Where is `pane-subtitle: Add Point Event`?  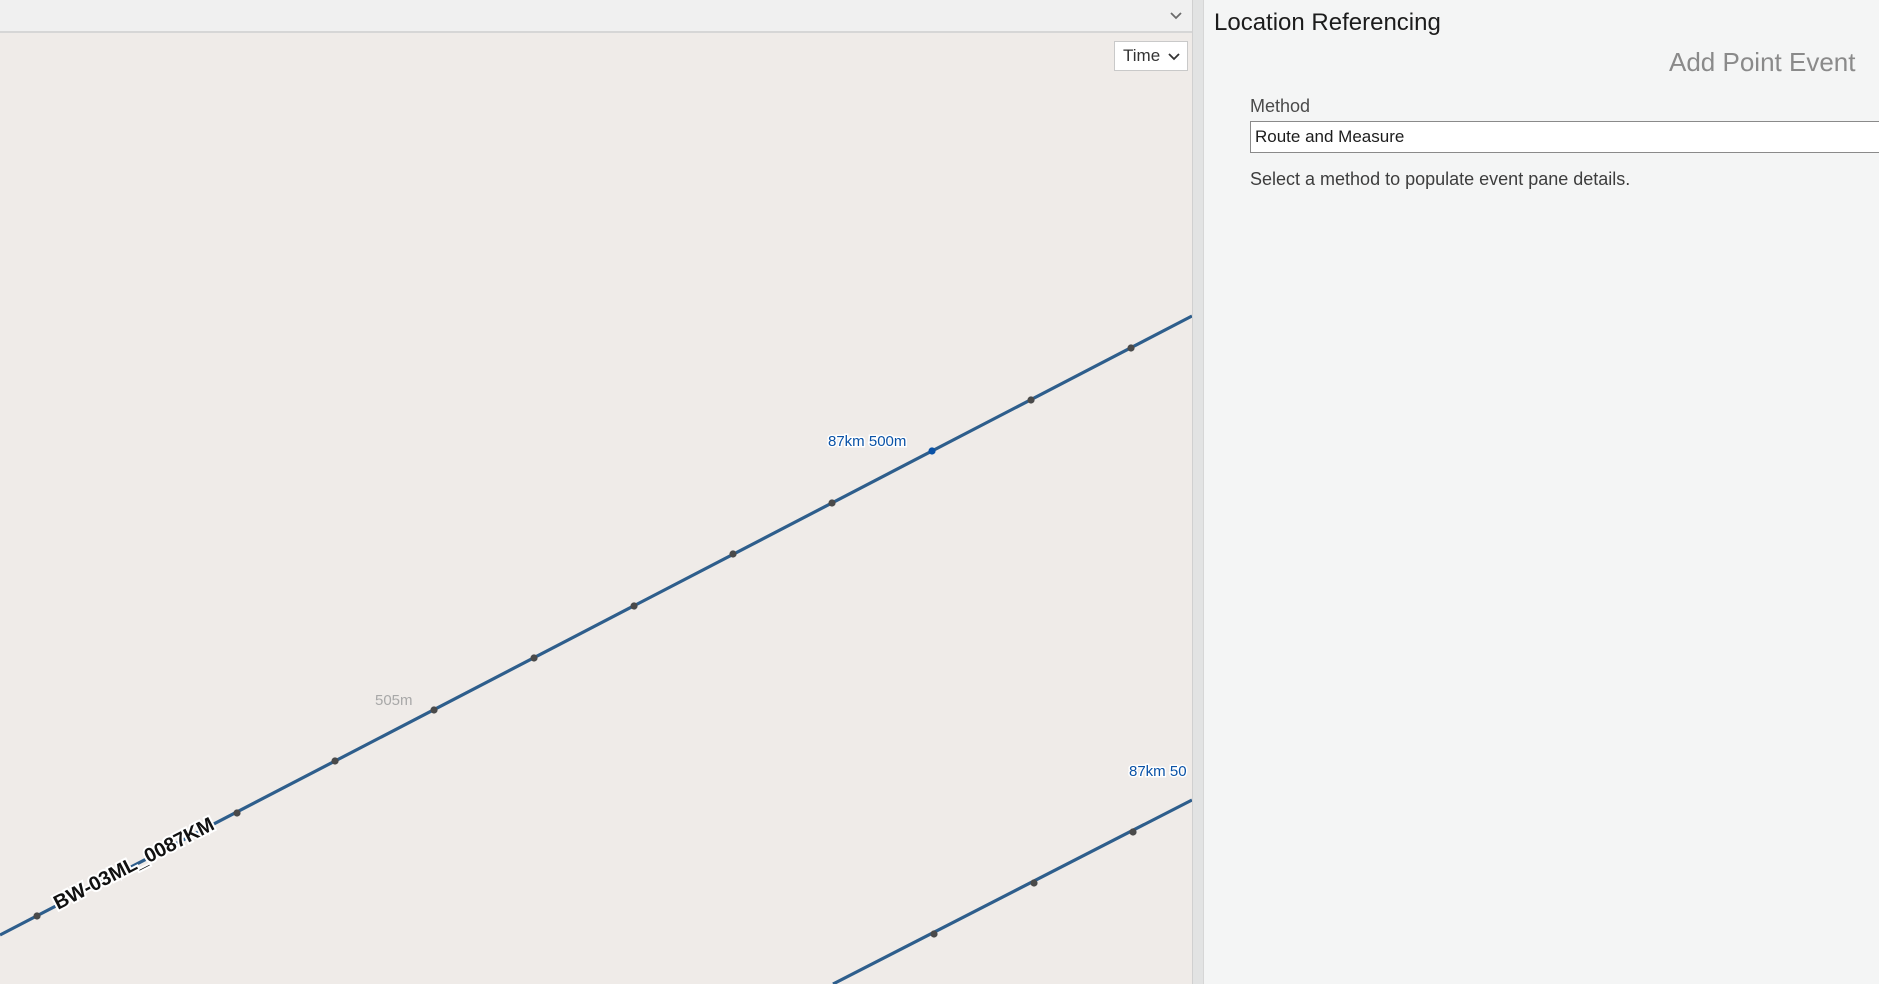 pane-subtitle: Add Point Event is located at coordinates (1762, 62).